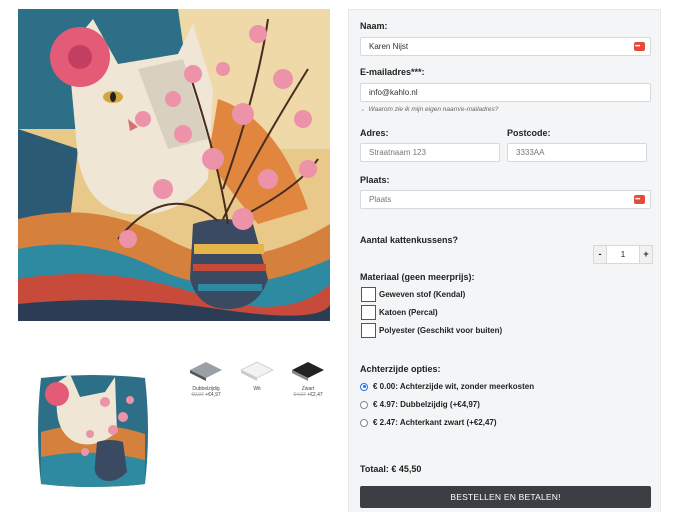  What do you see at coordinates (408, 312) in the screenshot?
I see `material-option-label: Katoen (Percal)` at bounding box center [408, 312].